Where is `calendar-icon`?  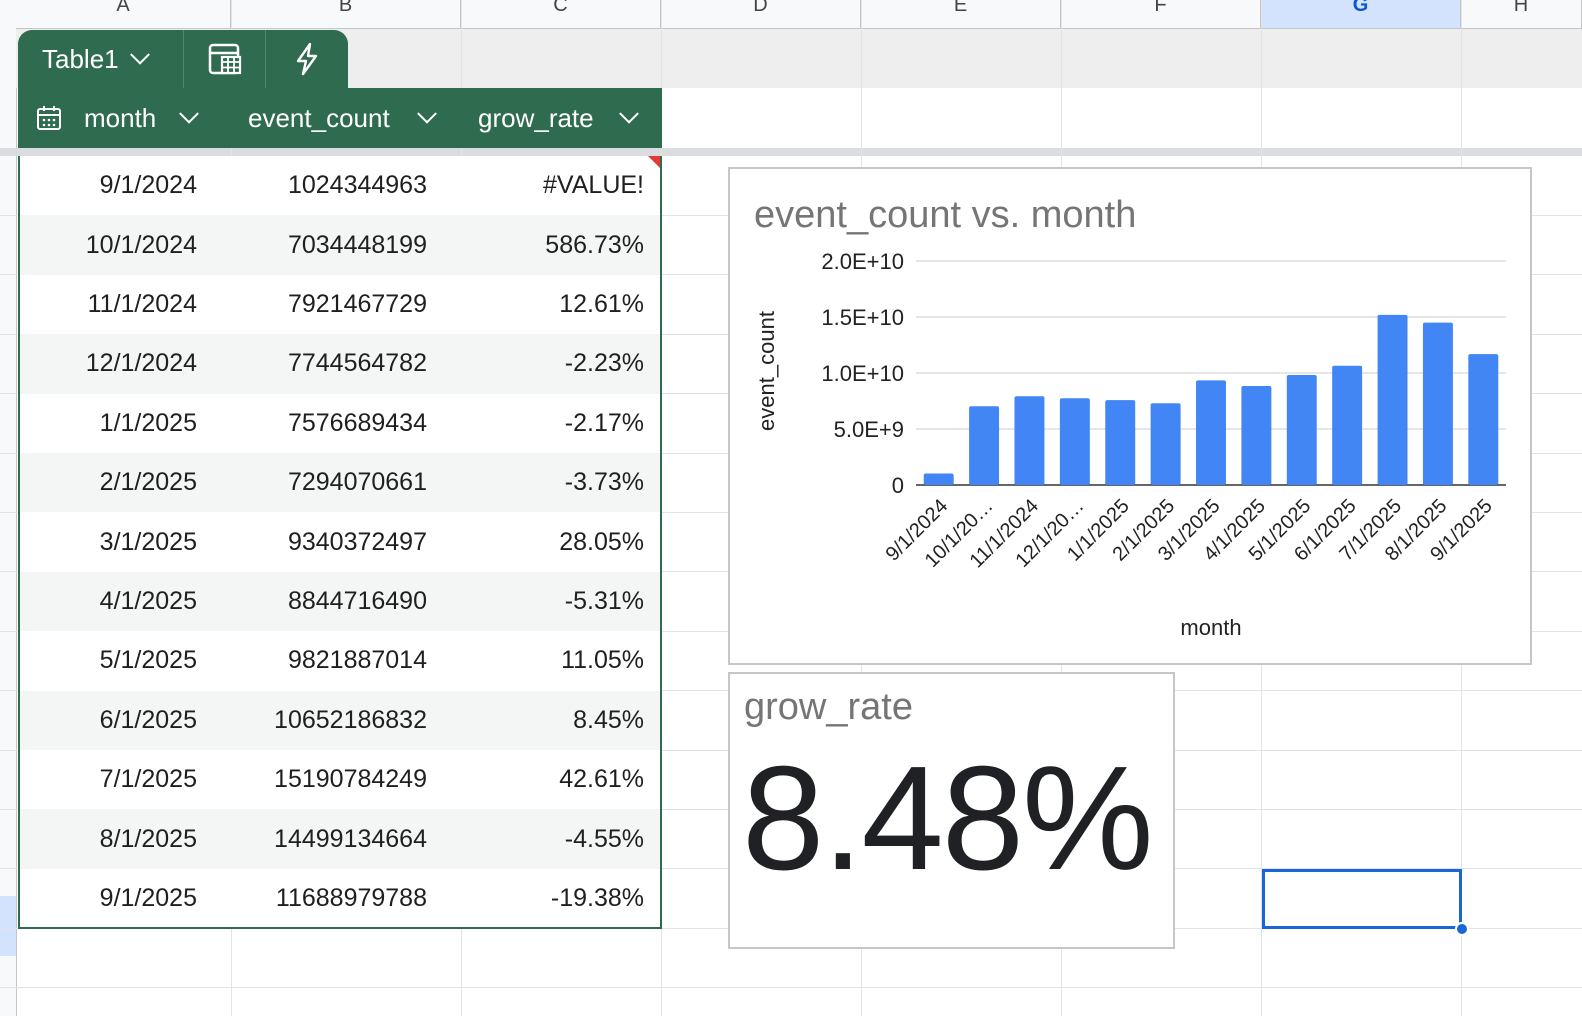
calendar-icon is located at coordinates (49, 118).